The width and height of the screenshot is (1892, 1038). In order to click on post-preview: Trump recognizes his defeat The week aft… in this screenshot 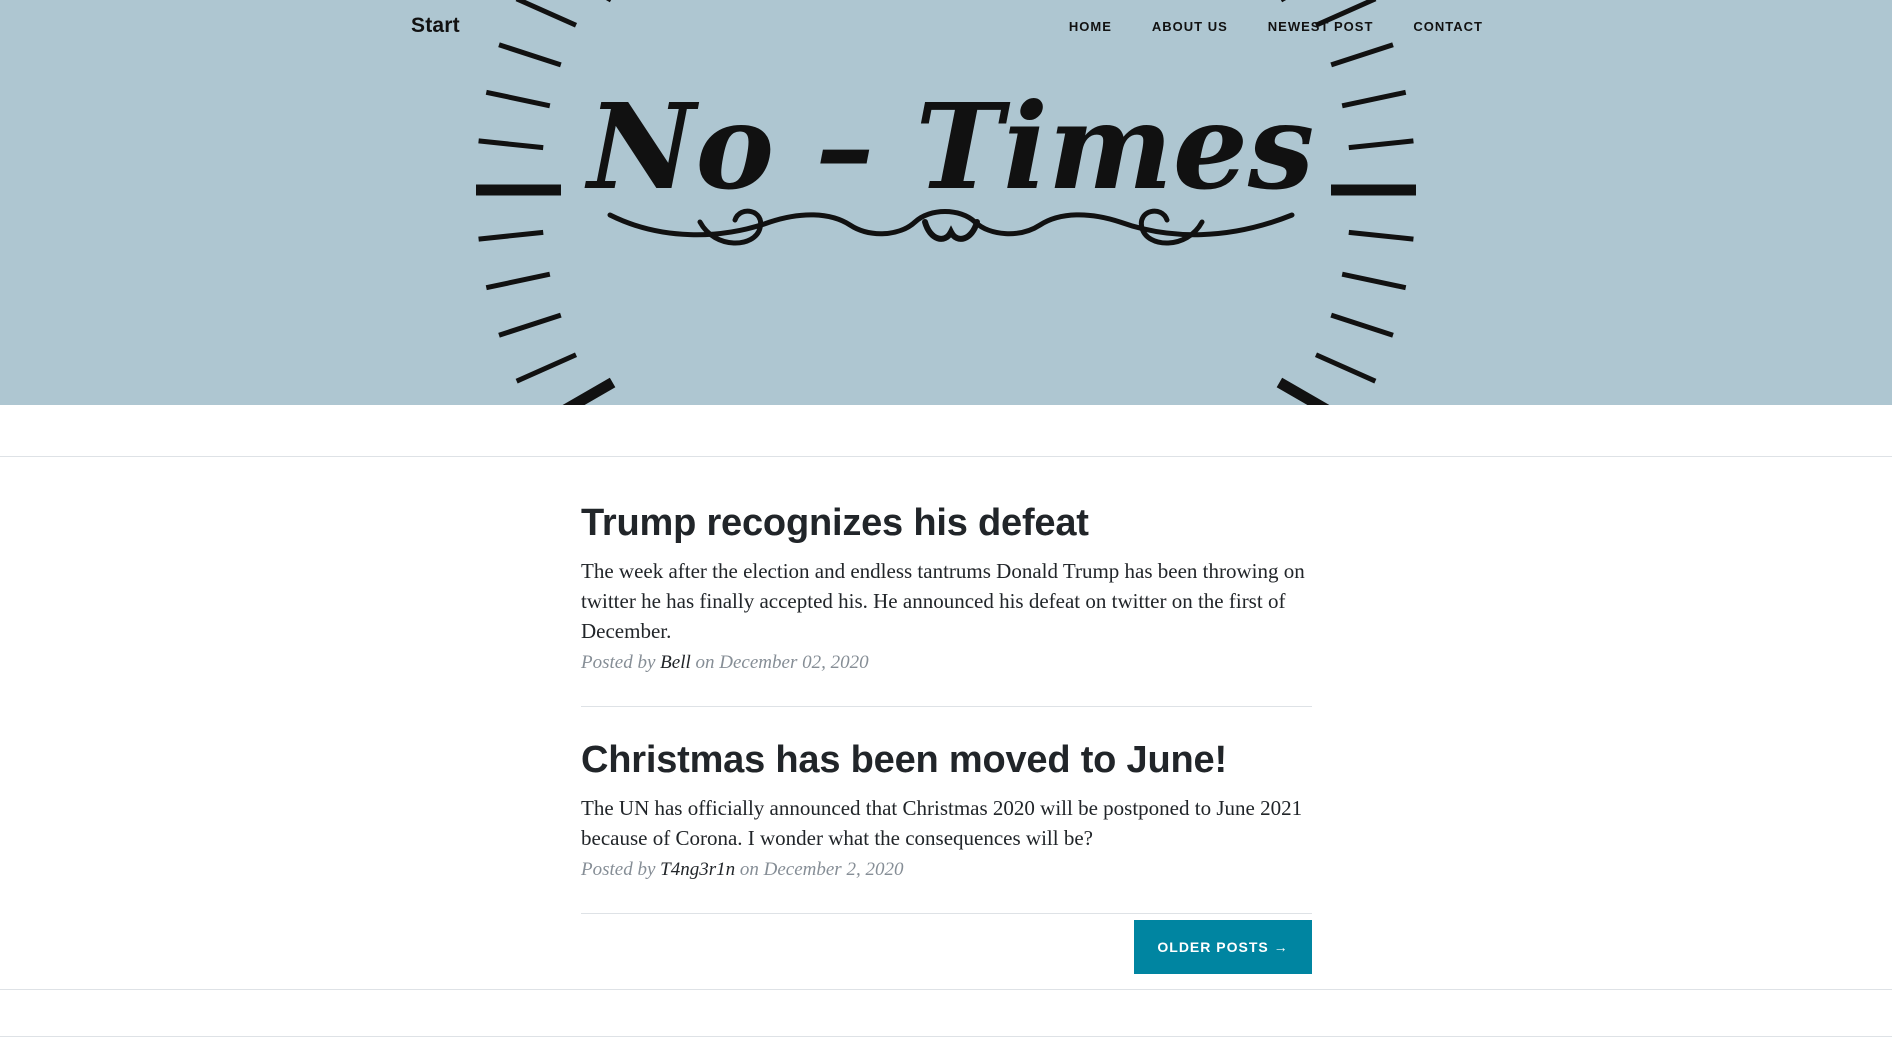, I will do `click(946, 588)`.